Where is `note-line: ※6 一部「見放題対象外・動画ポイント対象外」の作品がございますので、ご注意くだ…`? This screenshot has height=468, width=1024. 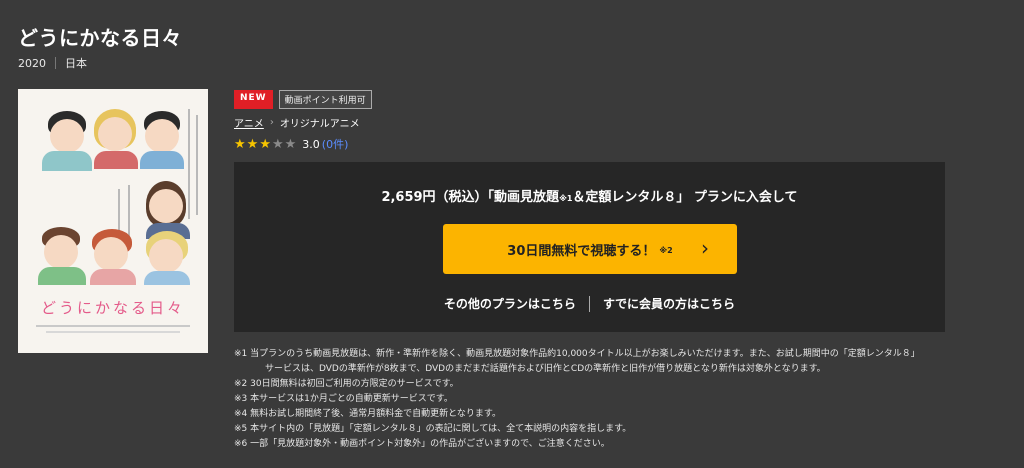
note-line: ※6 一部「見放題対象外・動画ポイント対象外」の作品がございますので、ご注意くだ… is located at coordinates (422, 444).